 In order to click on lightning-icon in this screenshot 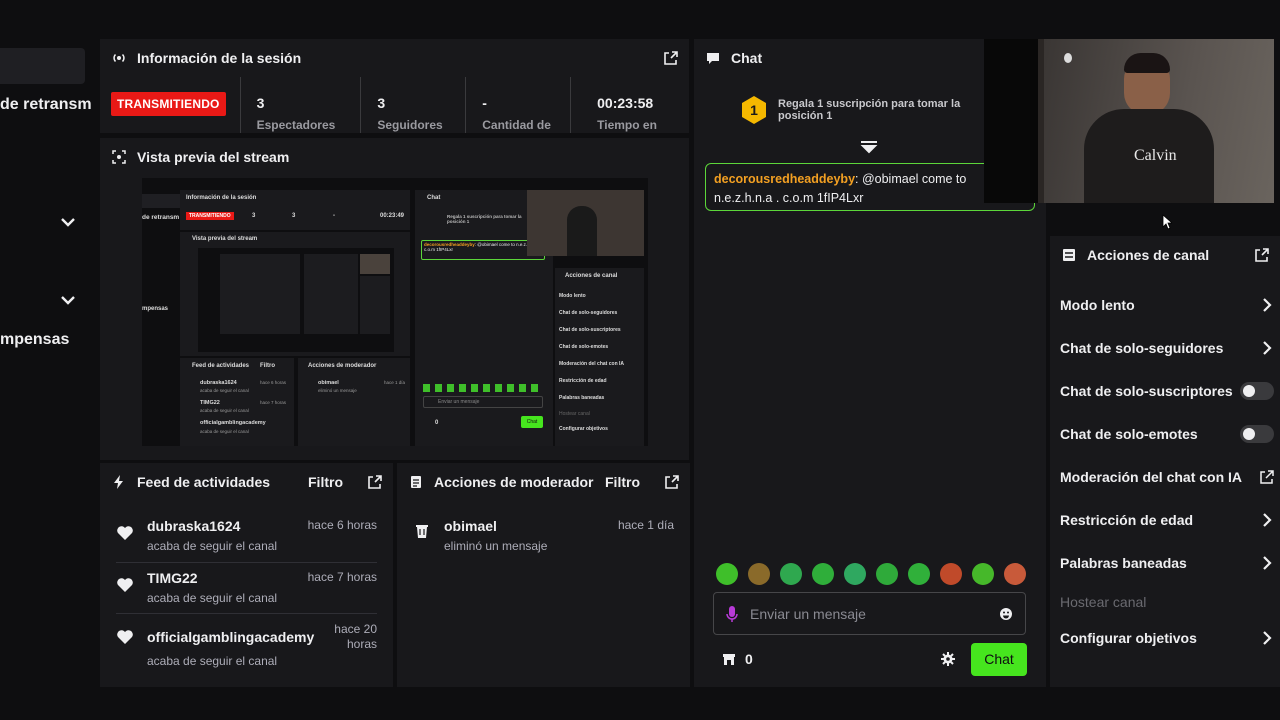, I will do `click(119, 482)`.